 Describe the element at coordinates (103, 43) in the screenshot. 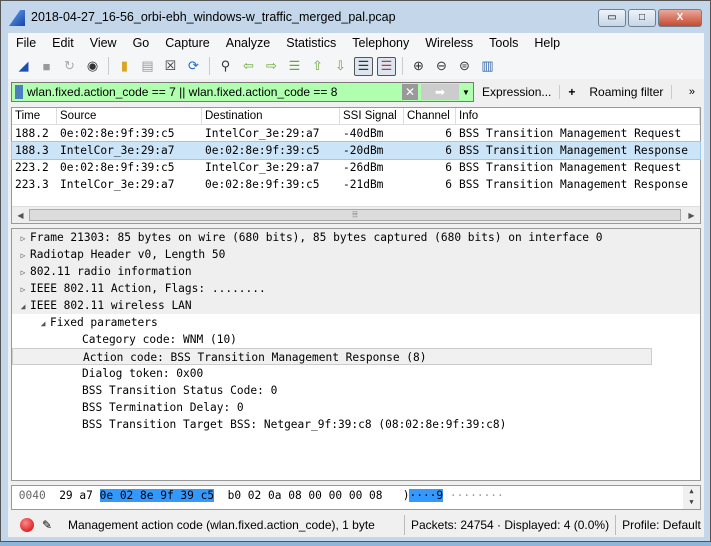

I see `menu-view: View` at that location.